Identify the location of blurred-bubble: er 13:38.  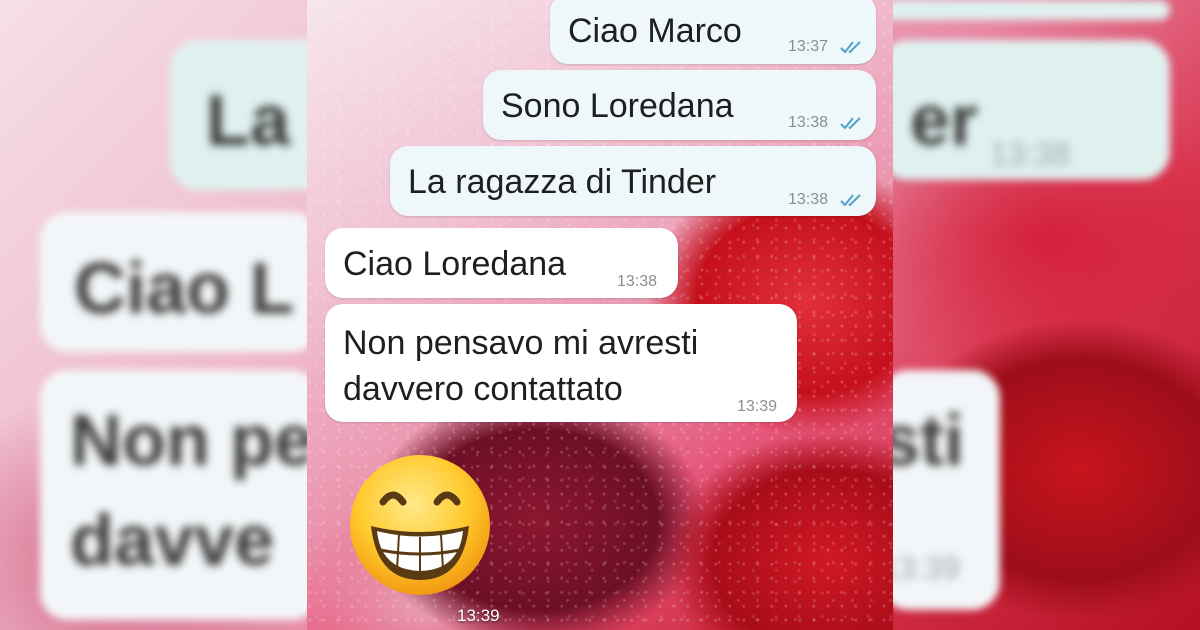
(1025, 110).